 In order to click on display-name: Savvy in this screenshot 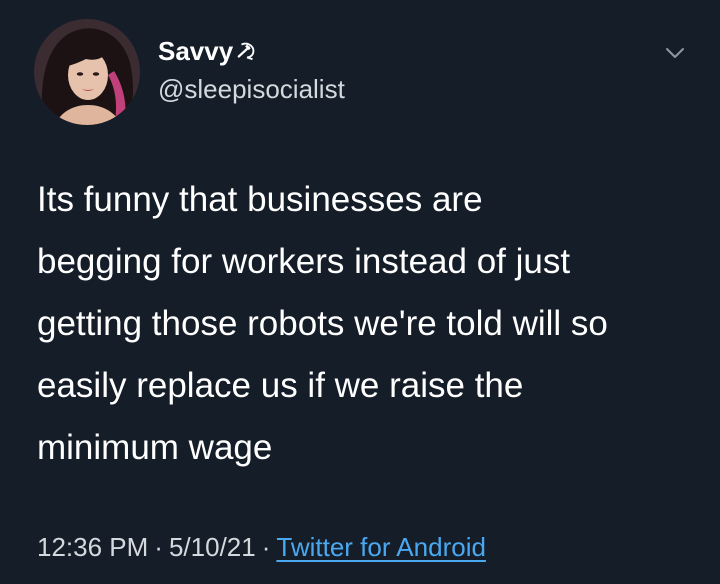, I will do `click(208, 51)`.